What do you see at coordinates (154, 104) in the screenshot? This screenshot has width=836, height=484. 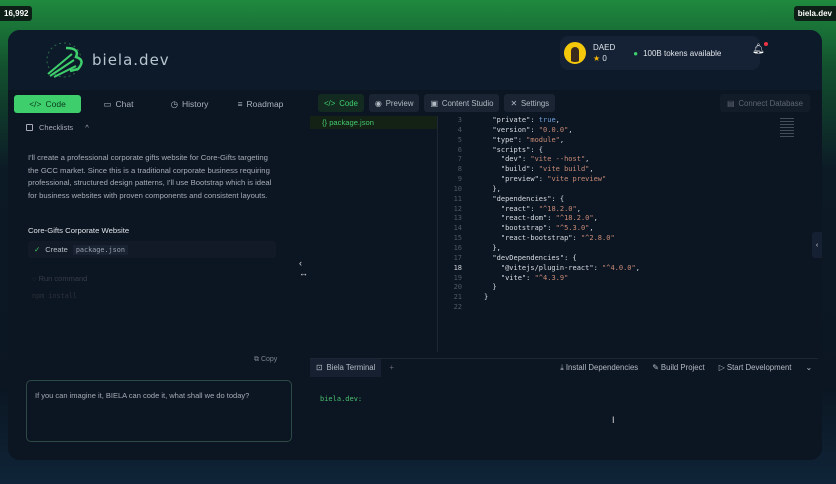 I see `left-tabs: </> Code ▭ Chat ◷ History ≡ Roadmap` at bounding box center [154, 104].